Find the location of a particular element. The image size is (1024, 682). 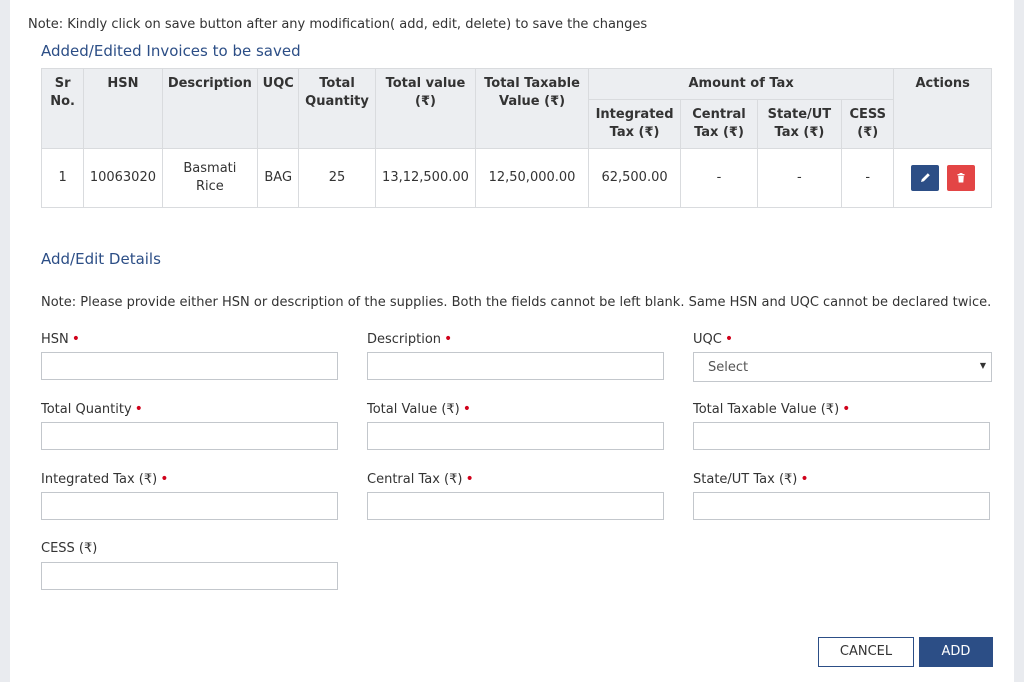

state-tax-label: State/UT Tax (₹) • is located at coordinates (751, 479).